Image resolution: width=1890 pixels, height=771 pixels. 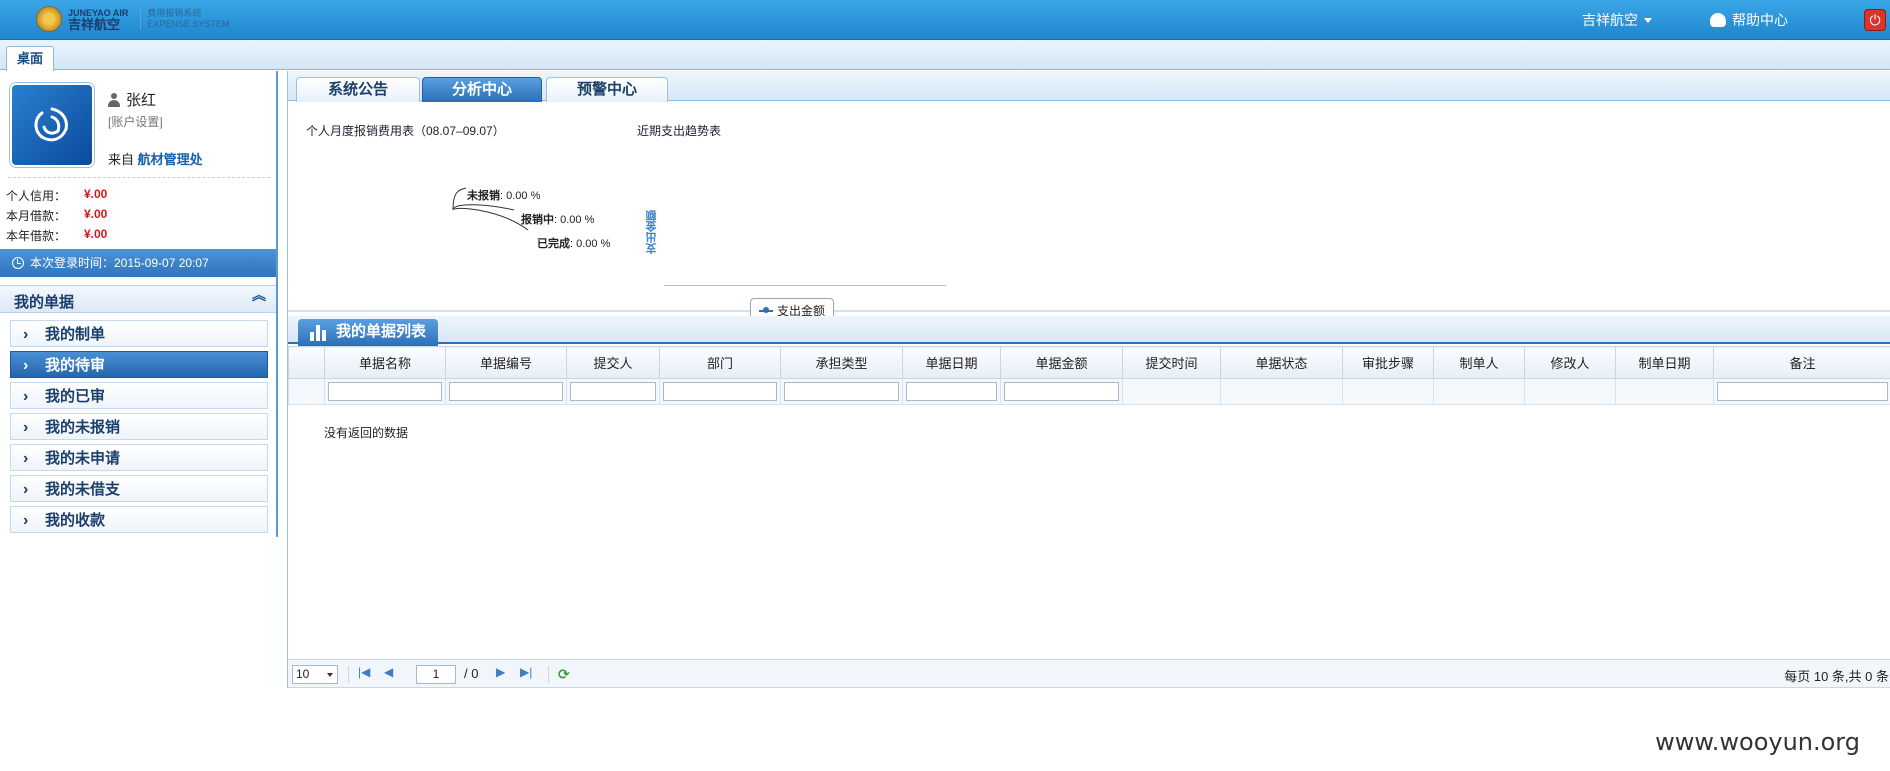 I want to click on tab-announcements: 系统公告, so click(x=358, y=89).